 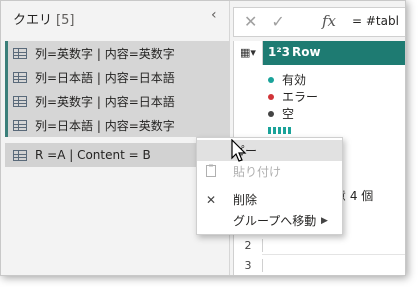 I want to click on query-count: [5], so click(x=65, y=20).